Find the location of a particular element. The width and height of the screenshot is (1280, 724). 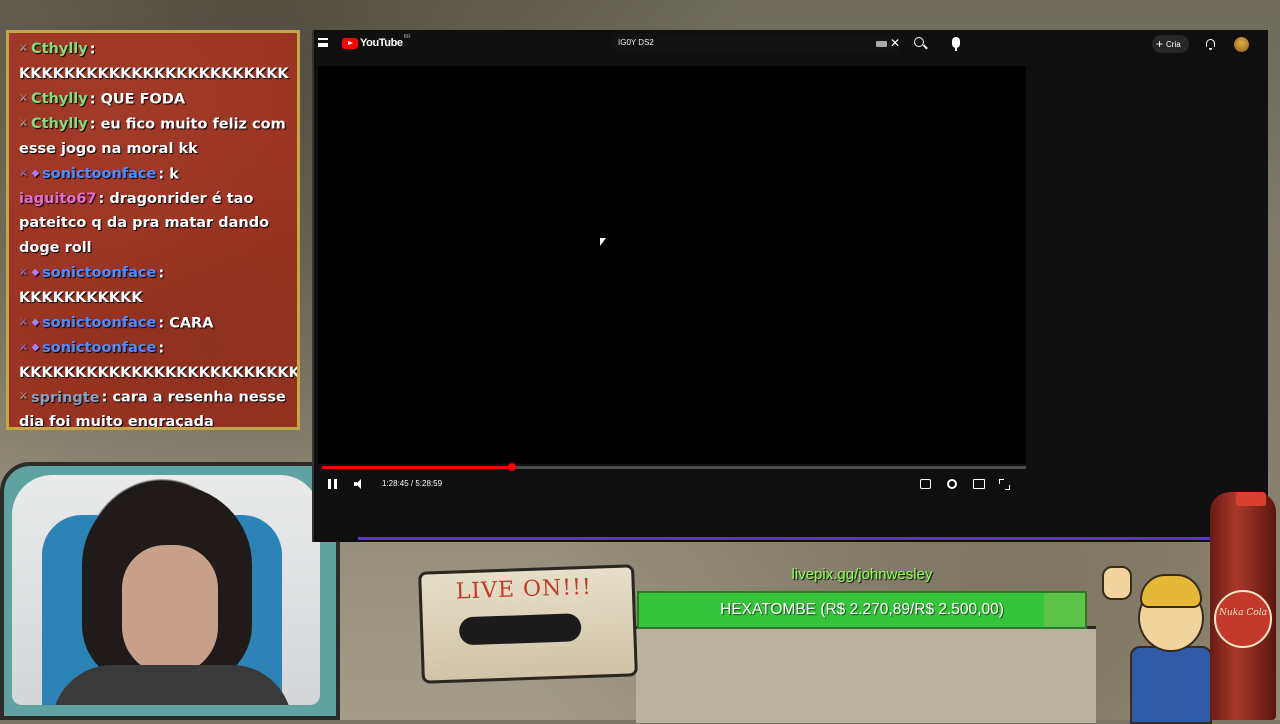

search-input: IG0Y DS2 ✕ is located at coordinates (756, 44).